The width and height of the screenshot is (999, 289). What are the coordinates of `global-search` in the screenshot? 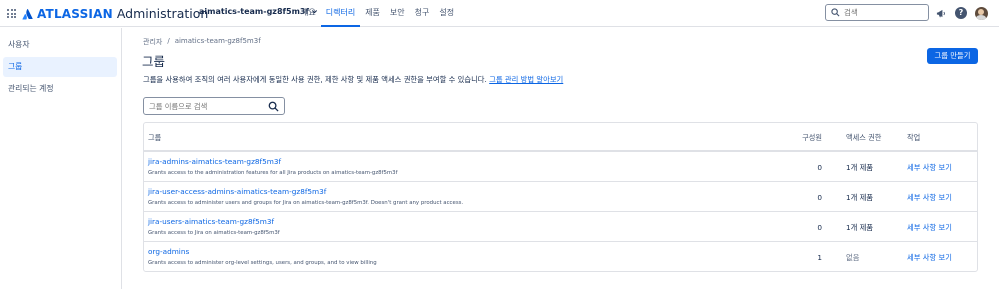 It's located at (877, 12).